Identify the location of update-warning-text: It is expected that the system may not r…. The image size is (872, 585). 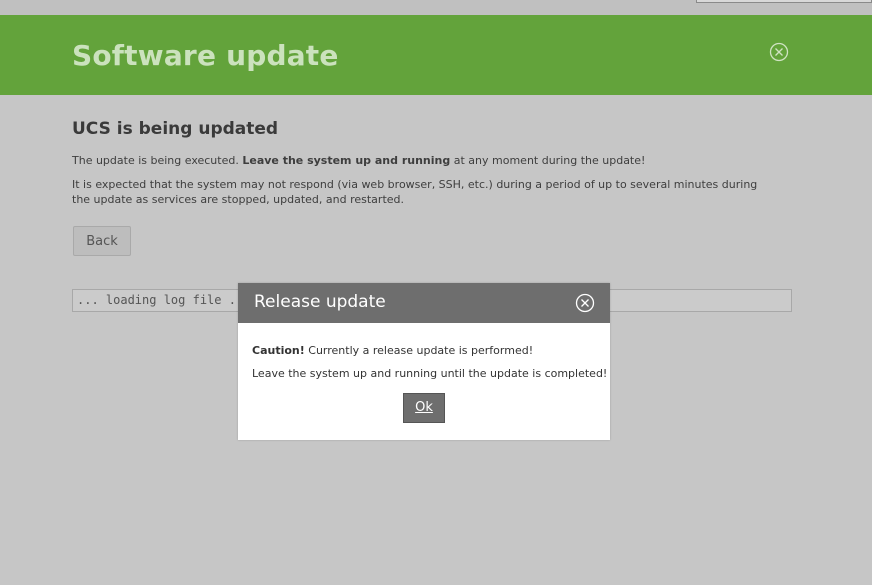
(415, 192).